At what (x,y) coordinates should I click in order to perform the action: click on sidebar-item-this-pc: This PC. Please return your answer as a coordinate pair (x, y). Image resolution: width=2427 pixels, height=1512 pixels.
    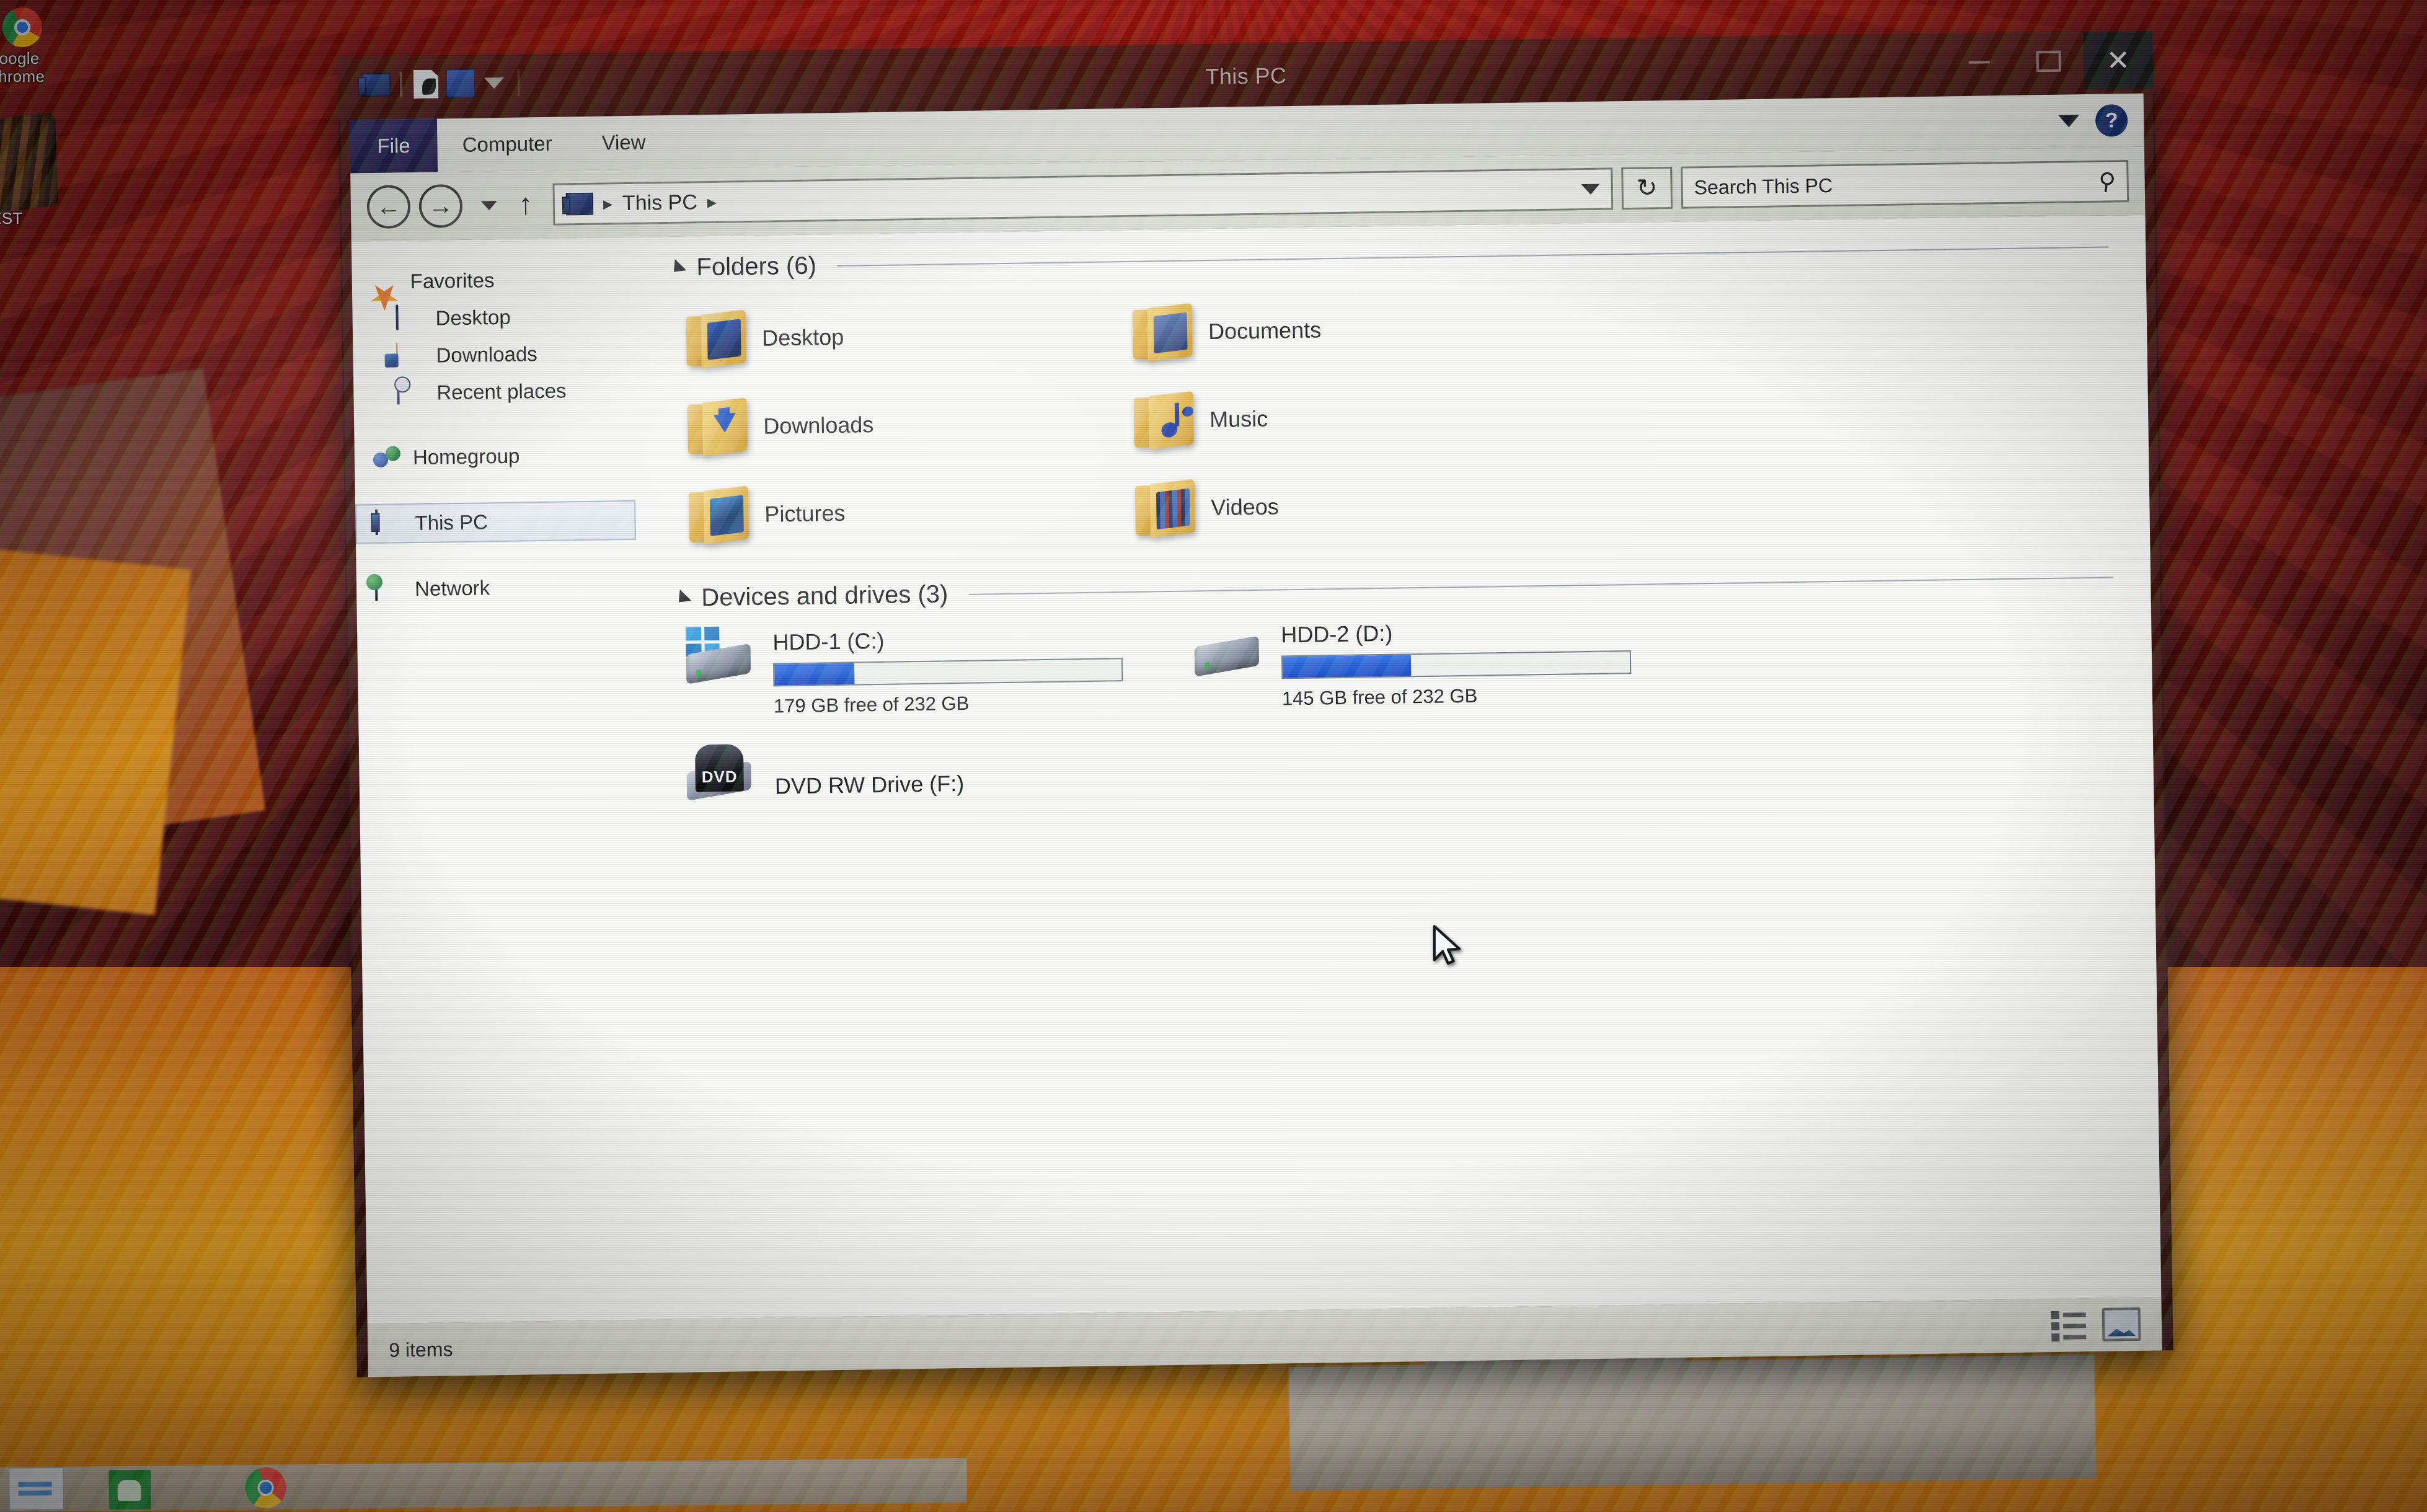
    Looking at the image, I should click on (495, 522).